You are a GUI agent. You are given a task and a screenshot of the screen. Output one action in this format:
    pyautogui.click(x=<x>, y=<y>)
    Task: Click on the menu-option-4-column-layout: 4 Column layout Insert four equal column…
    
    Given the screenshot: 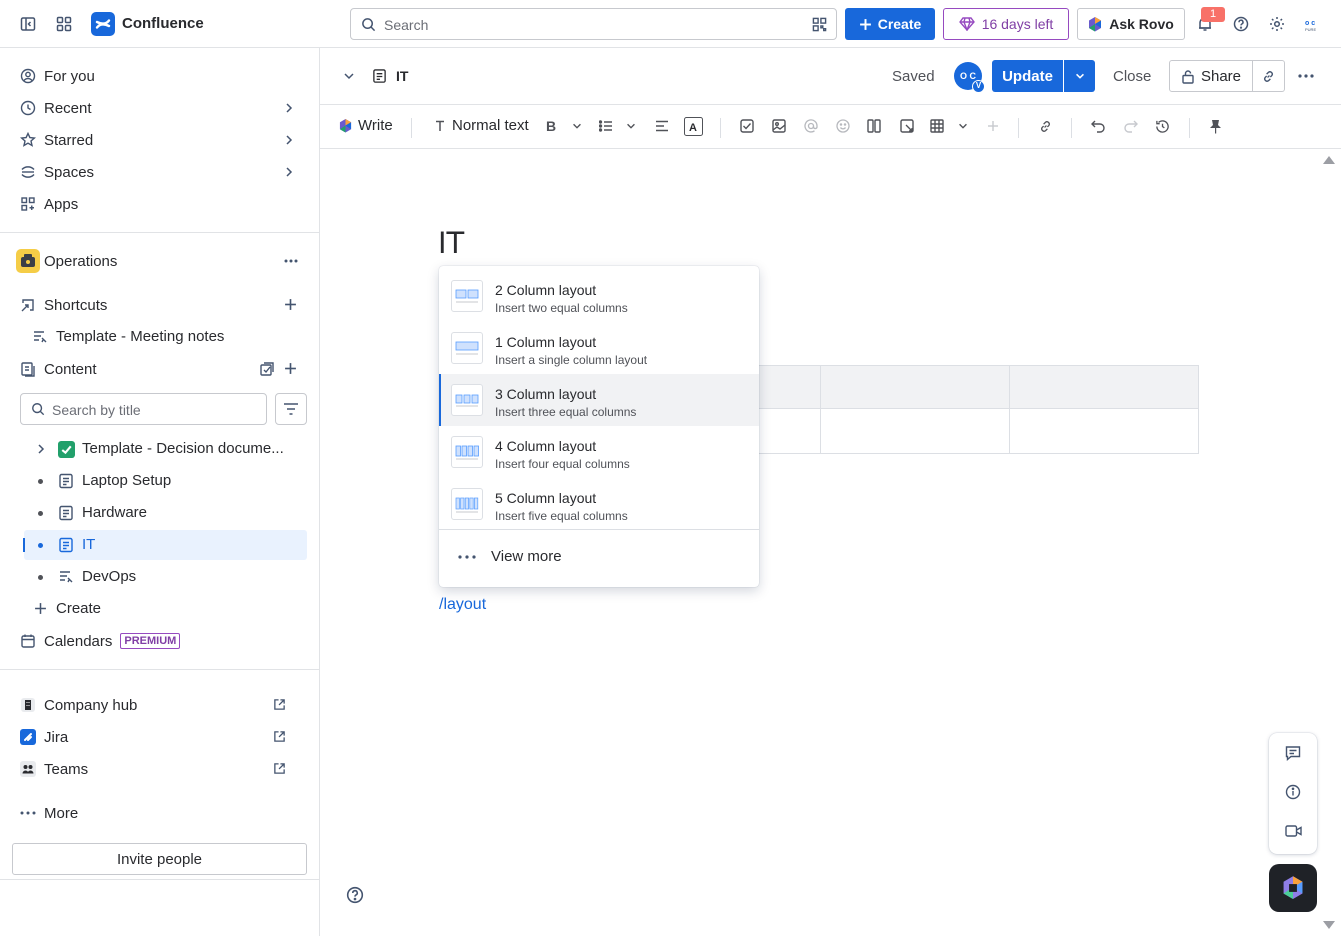 What is the action you would take?
    pyautogui.click(x=599, y=452)
    